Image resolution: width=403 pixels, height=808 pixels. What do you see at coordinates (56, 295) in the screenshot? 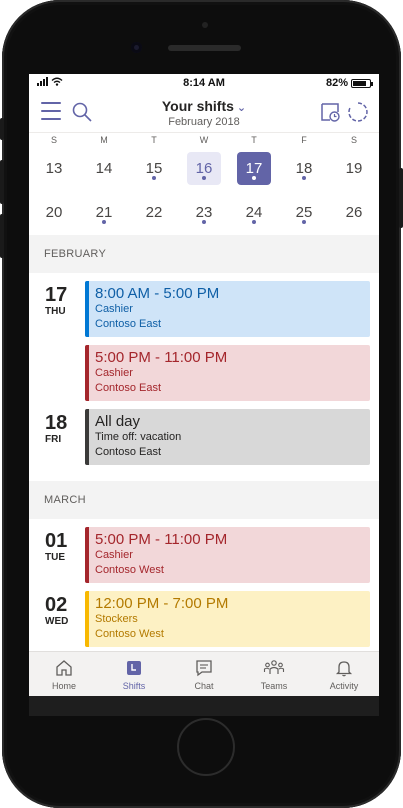
I see `day-number: 17` at bounding box center [56, 295].